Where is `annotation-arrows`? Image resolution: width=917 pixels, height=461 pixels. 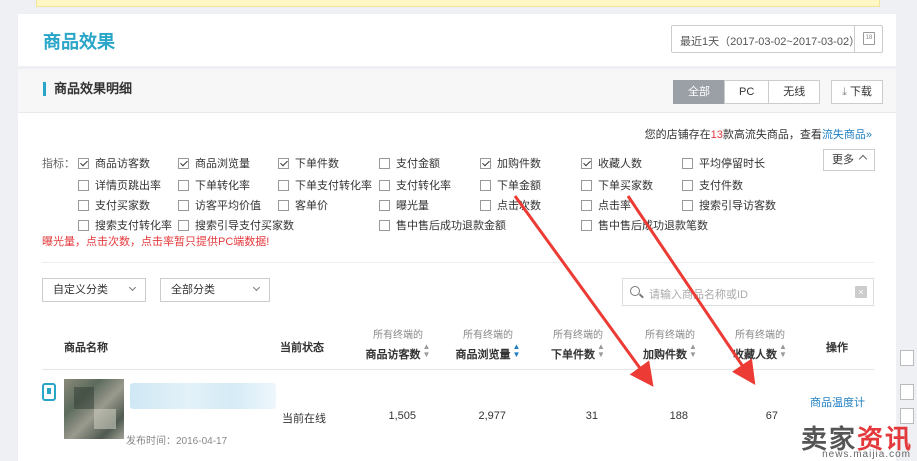
annotation-arrows is located at coordinates (634, 291).